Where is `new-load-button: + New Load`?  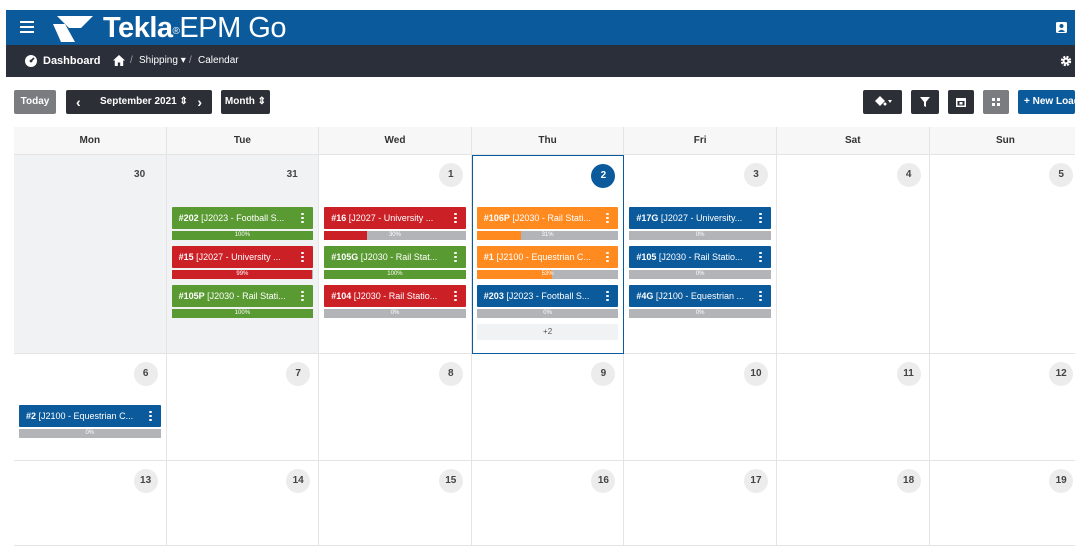
new-load-button: + New Load is located at coordinates (1046, 102).